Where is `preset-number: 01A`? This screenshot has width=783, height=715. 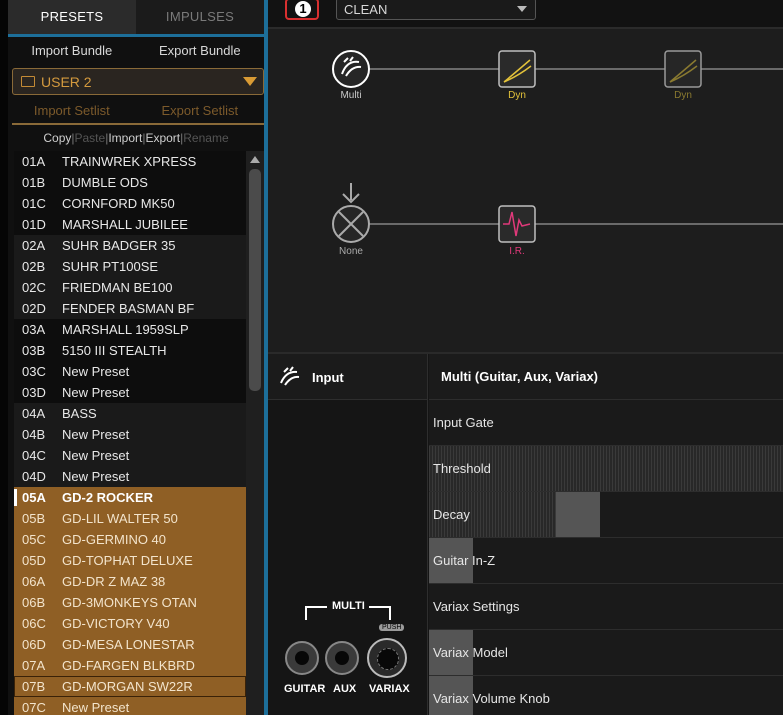 preset-number: 01A is located at coordinates (34, 161).